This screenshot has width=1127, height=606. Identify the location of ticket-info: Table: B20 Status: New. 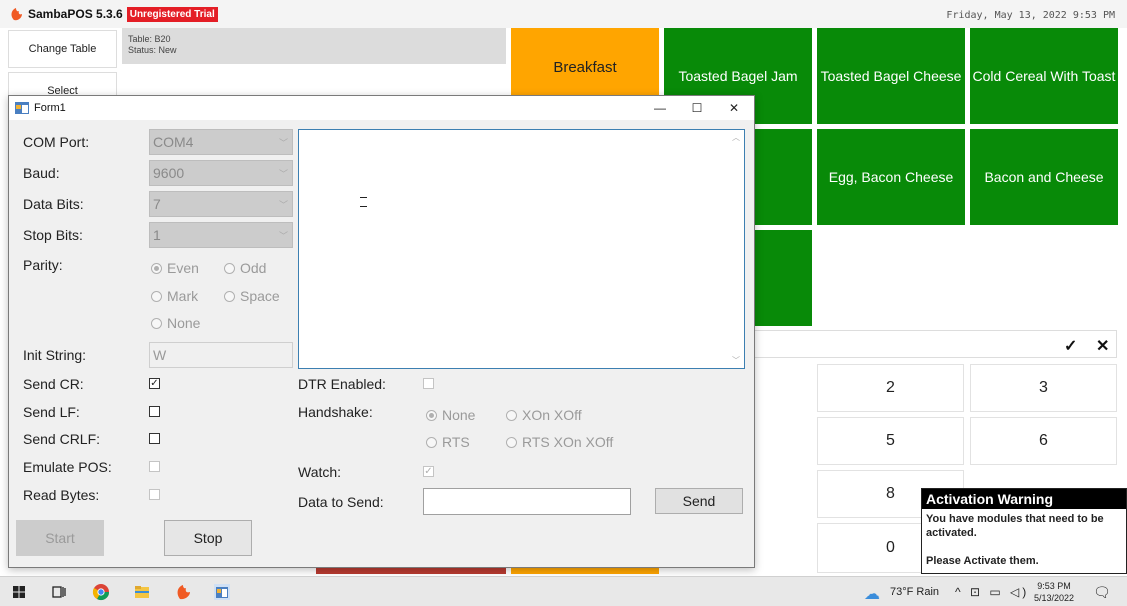
(314, 46).